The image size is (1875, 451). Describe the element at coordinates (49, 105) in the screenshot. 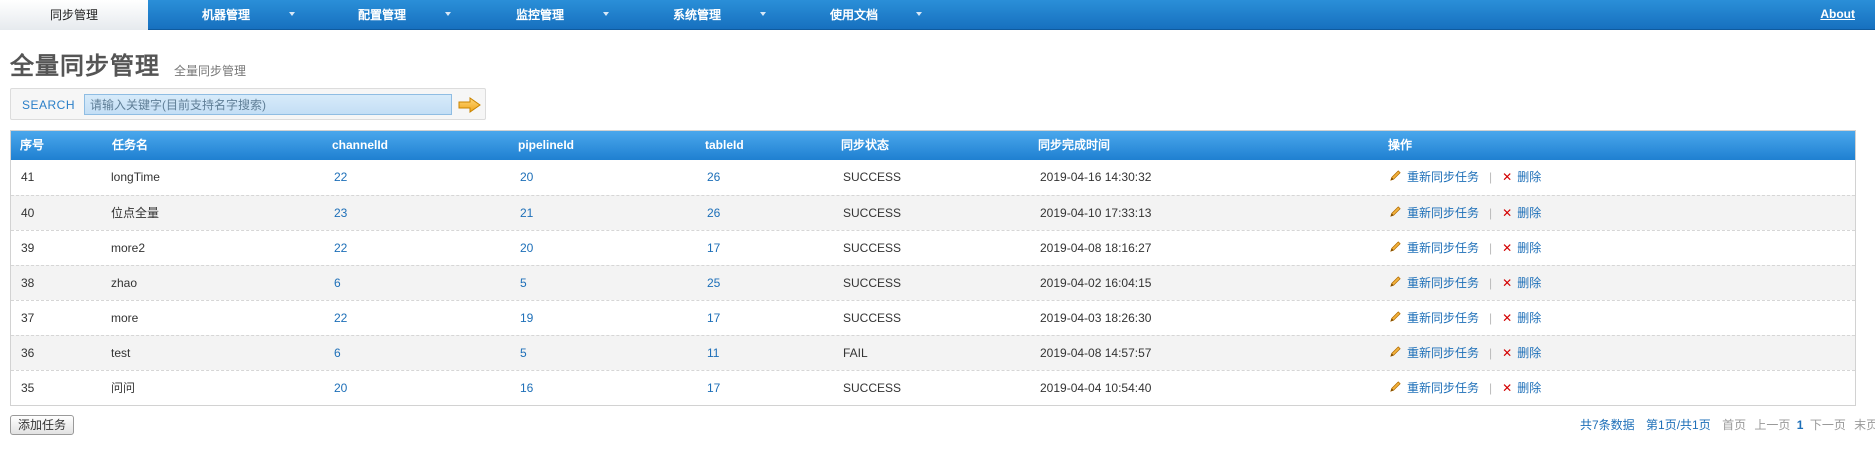

I see `search-label: SEARCH` at that location.